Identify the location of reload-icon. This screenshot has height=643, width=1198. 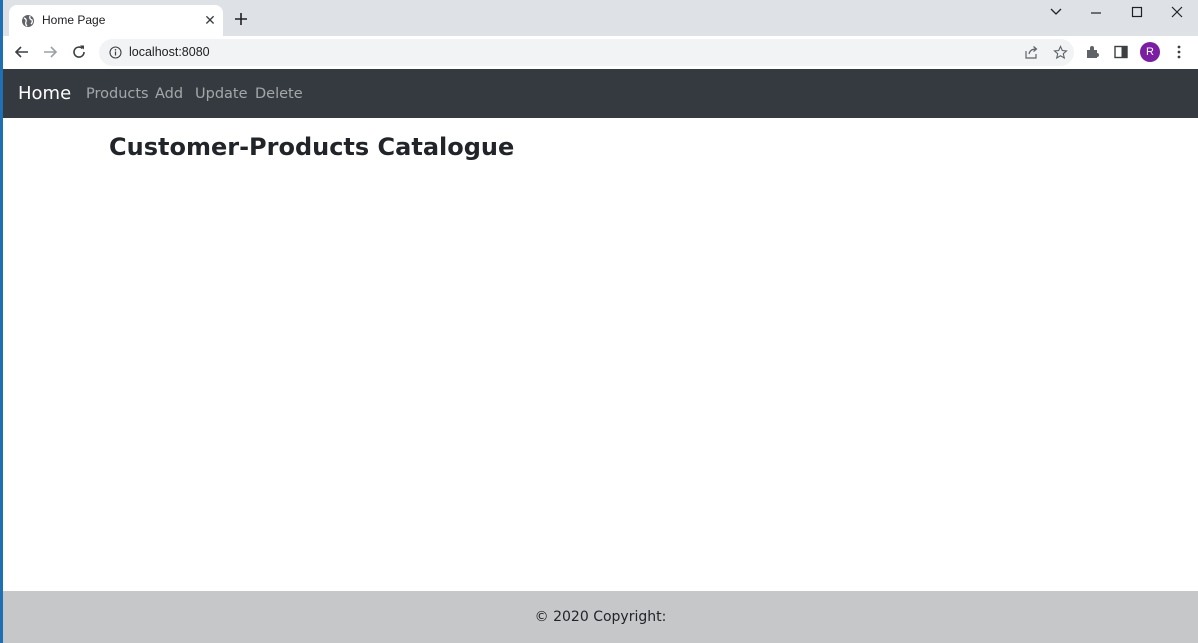
(79, 52).